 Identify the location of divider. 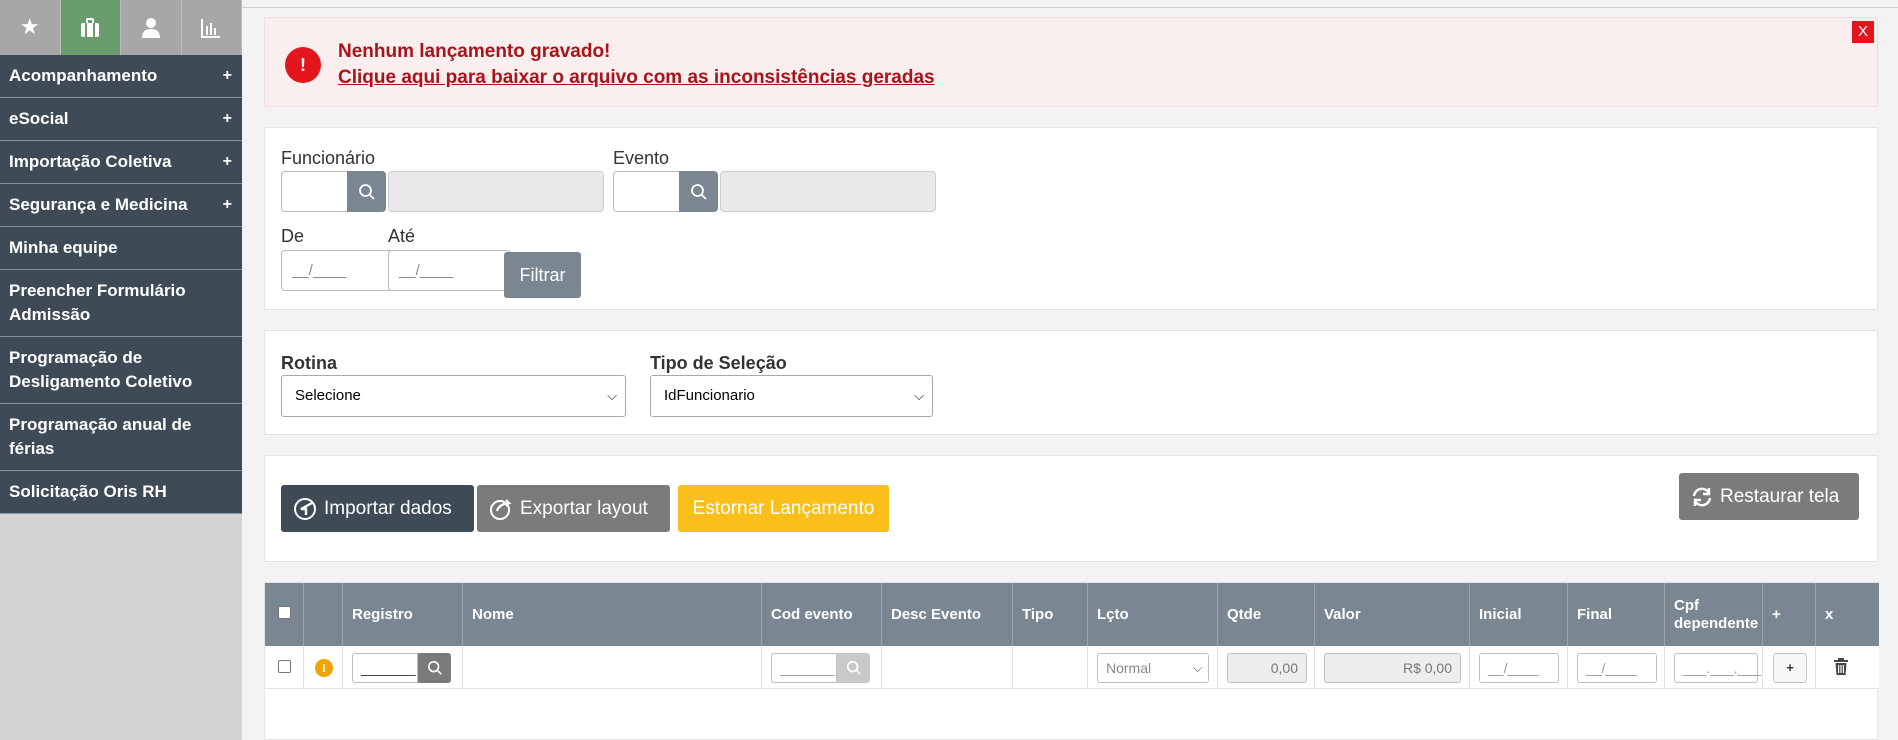
(1070, 7).